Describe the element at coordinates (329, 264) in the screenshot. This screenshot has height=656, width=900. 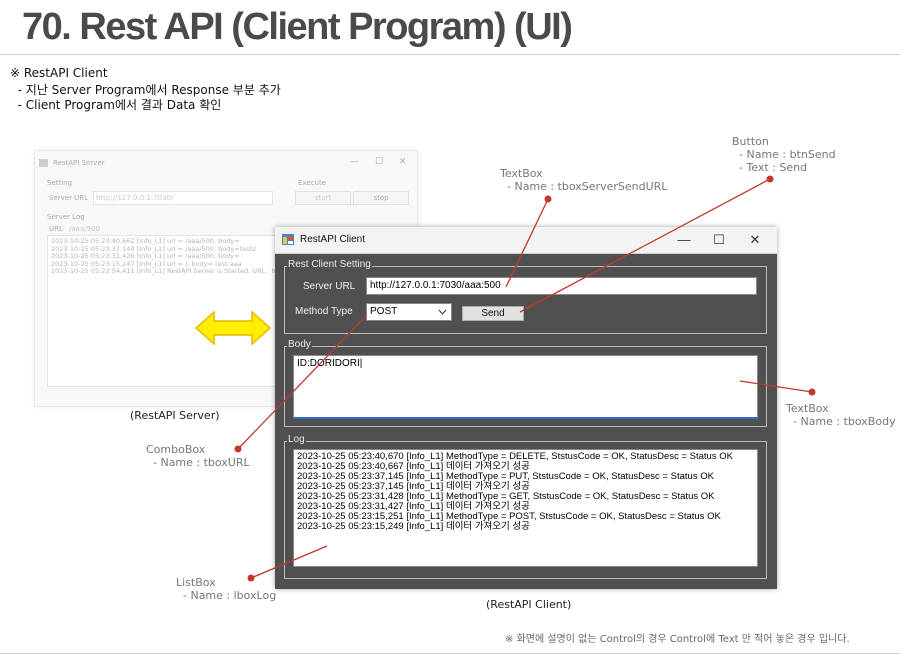
I see `setting-group-label: Rest Client Setting` at that location.